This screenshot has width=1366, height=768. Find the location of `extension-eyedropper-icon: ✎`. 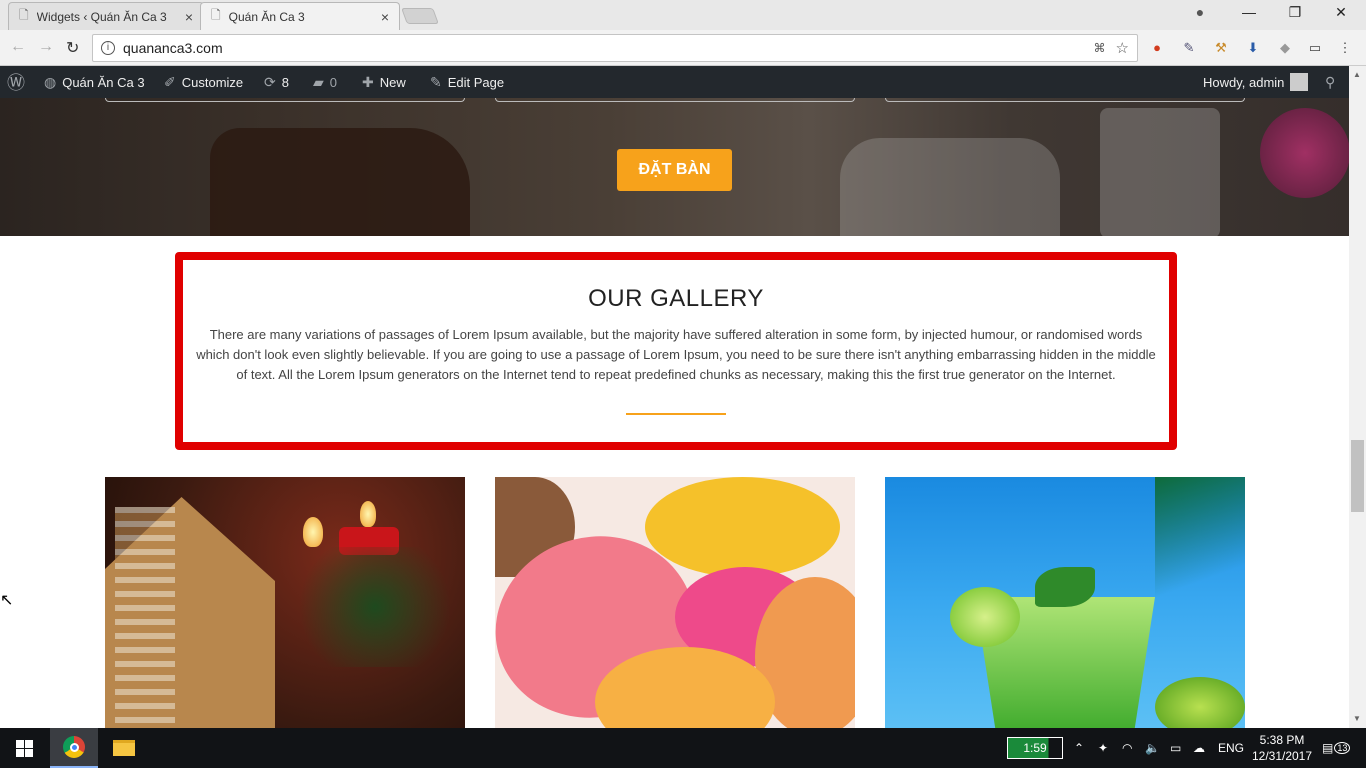

extension-eyedropper-icon: ✎ is located at coordinates (1189, 48).